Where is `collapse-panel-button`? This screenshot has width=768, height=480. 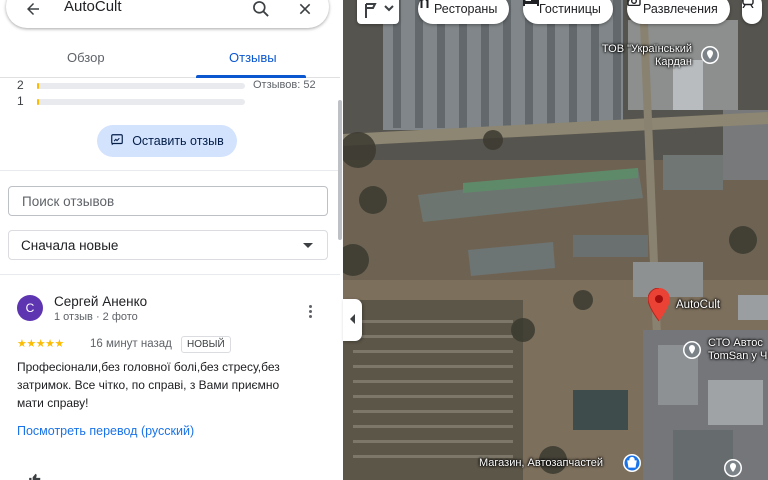
collapse-panel-button is located at coordinates (352, 320).